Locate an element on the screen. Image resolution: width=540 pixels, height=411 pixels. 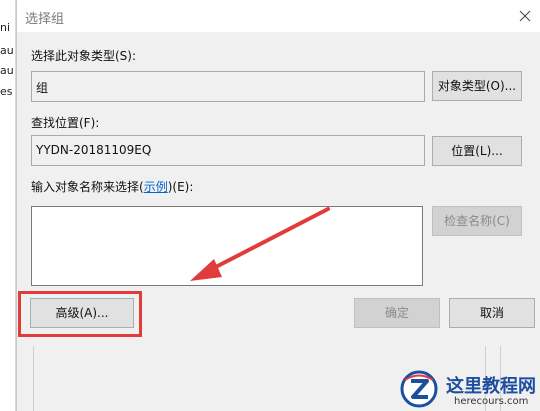
watermark-url: herecours.com is located at coordinates (491, 401).